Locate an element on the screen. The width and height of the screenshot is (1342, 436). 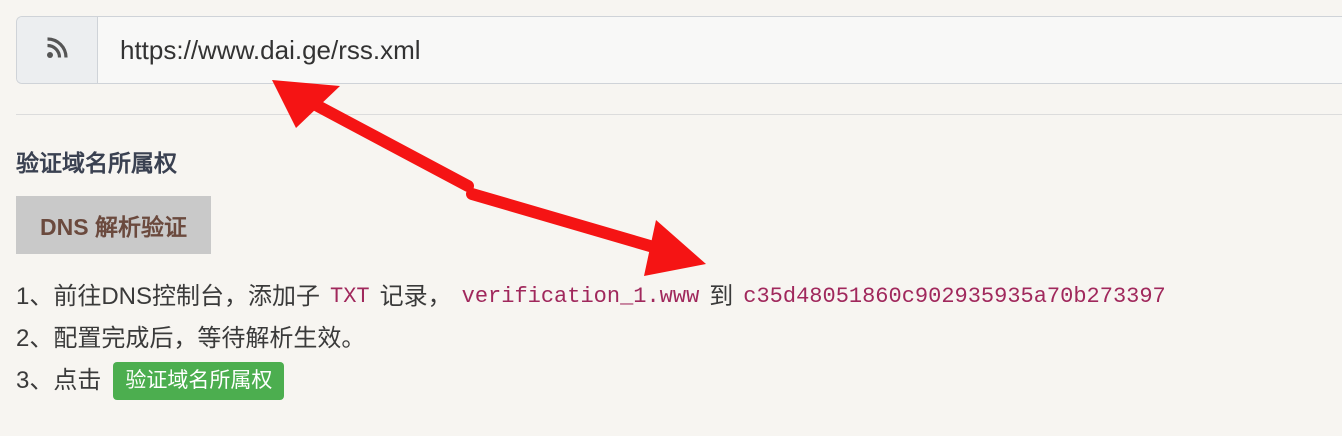
record-value-code: c35d48051860c902935935a70b273397 is located at coordinates (954, 296).